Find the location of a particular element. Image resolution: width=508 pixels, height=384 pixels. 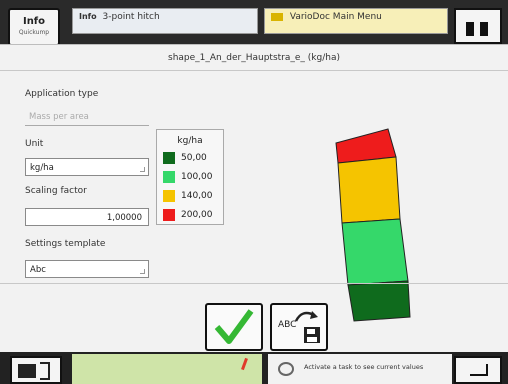

legend-entry: 140,00 is located at coordinates (188, 197).